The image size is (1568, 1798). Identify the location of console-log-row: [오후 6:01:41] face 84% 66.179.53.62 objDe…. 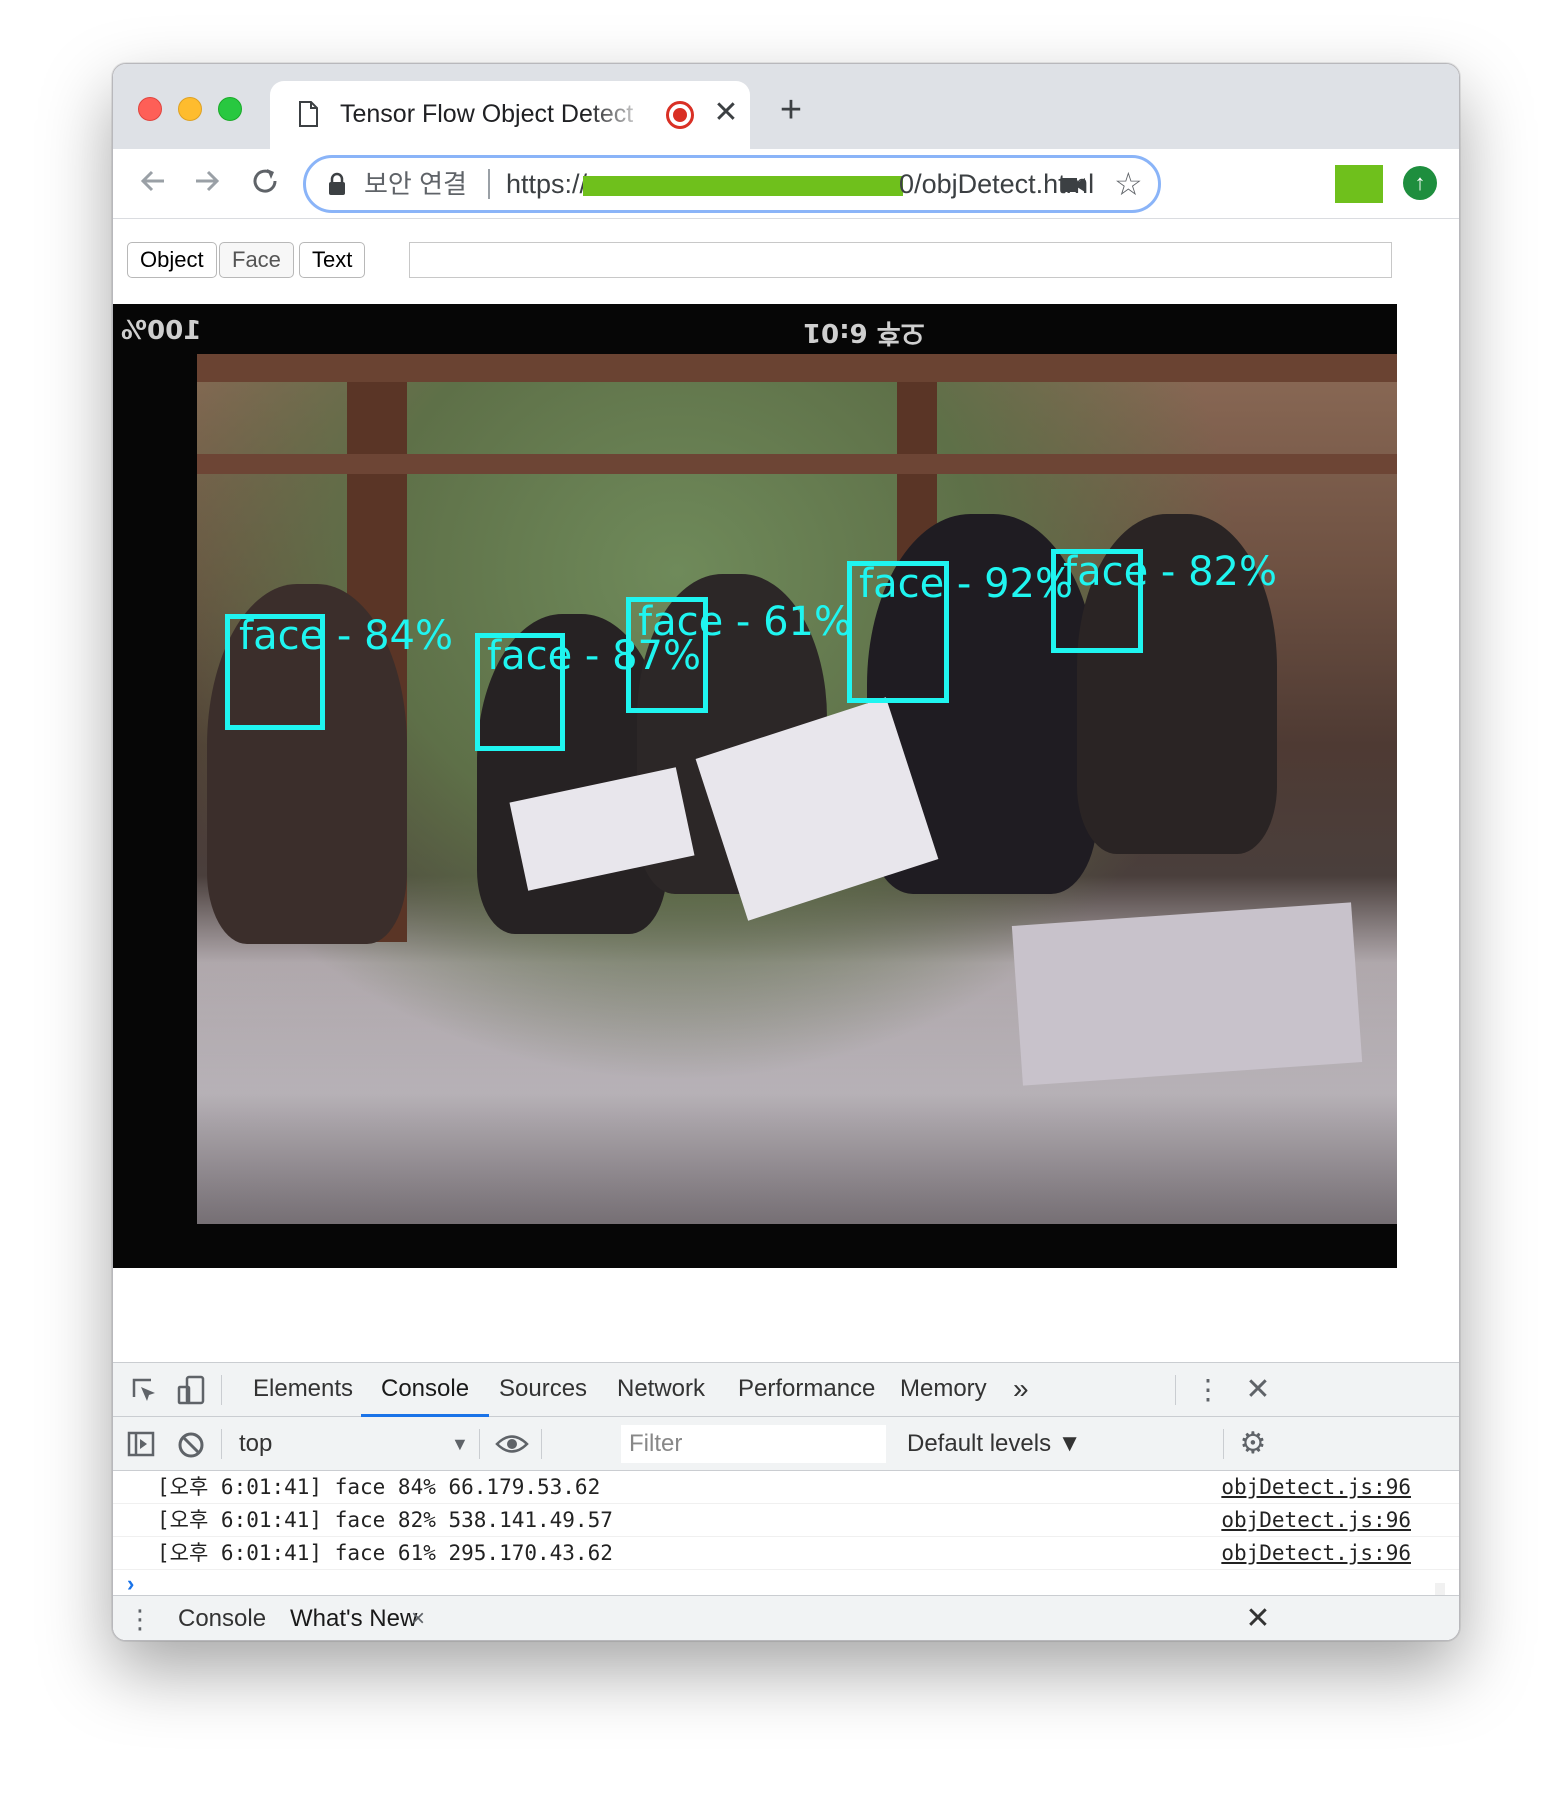
(786, 1487).